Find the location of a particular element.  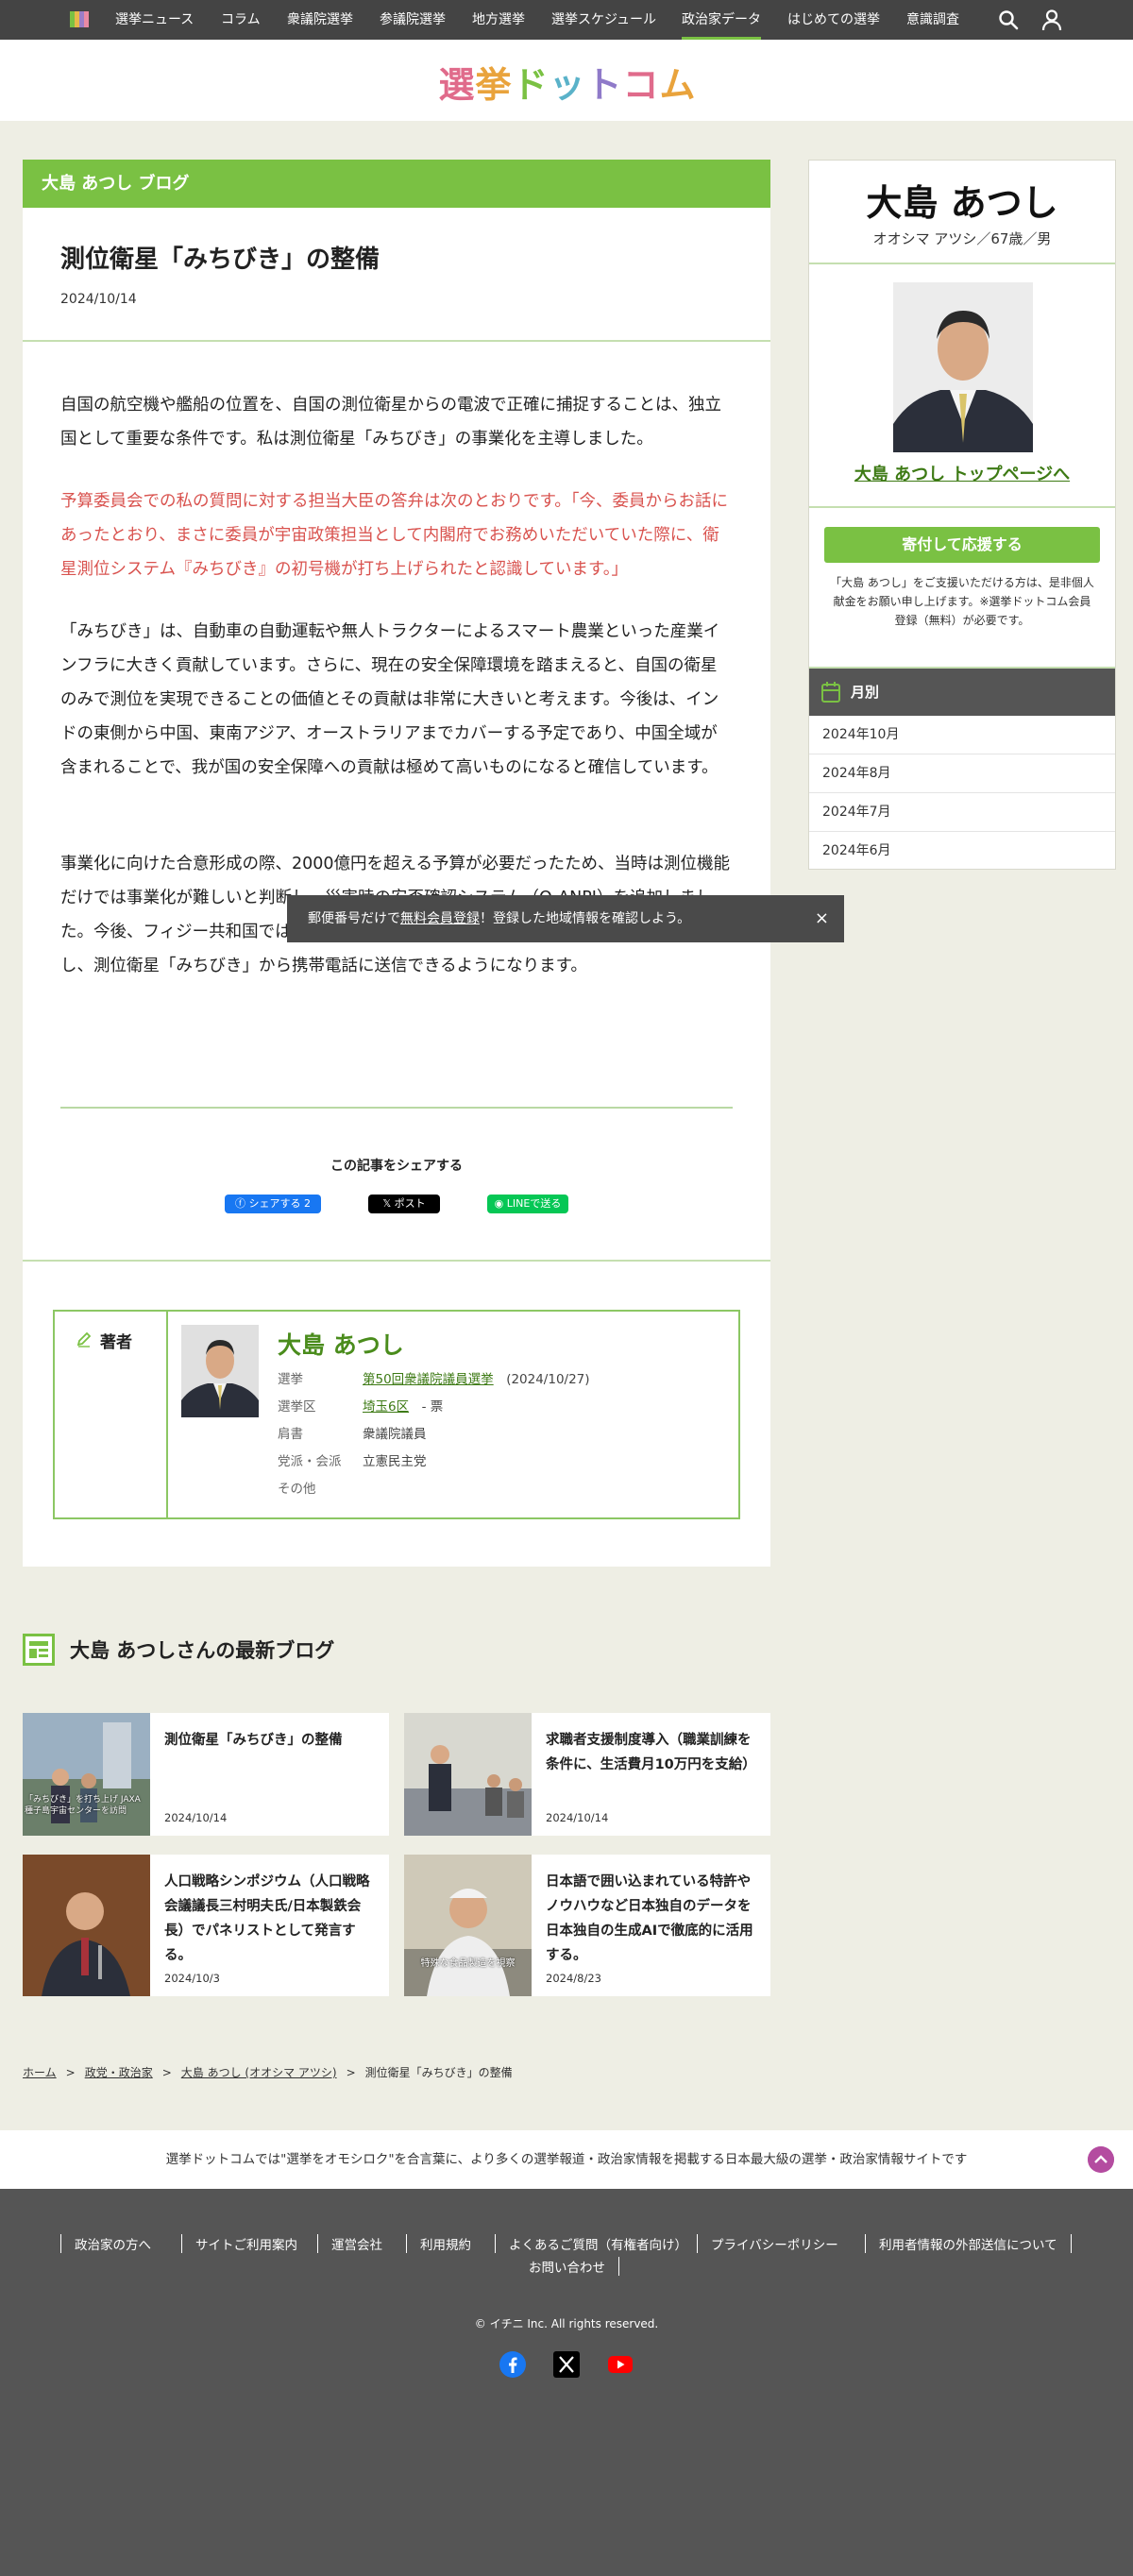

x-post-button: 𝕏 ポスト is located at coordinates (404, 1204).